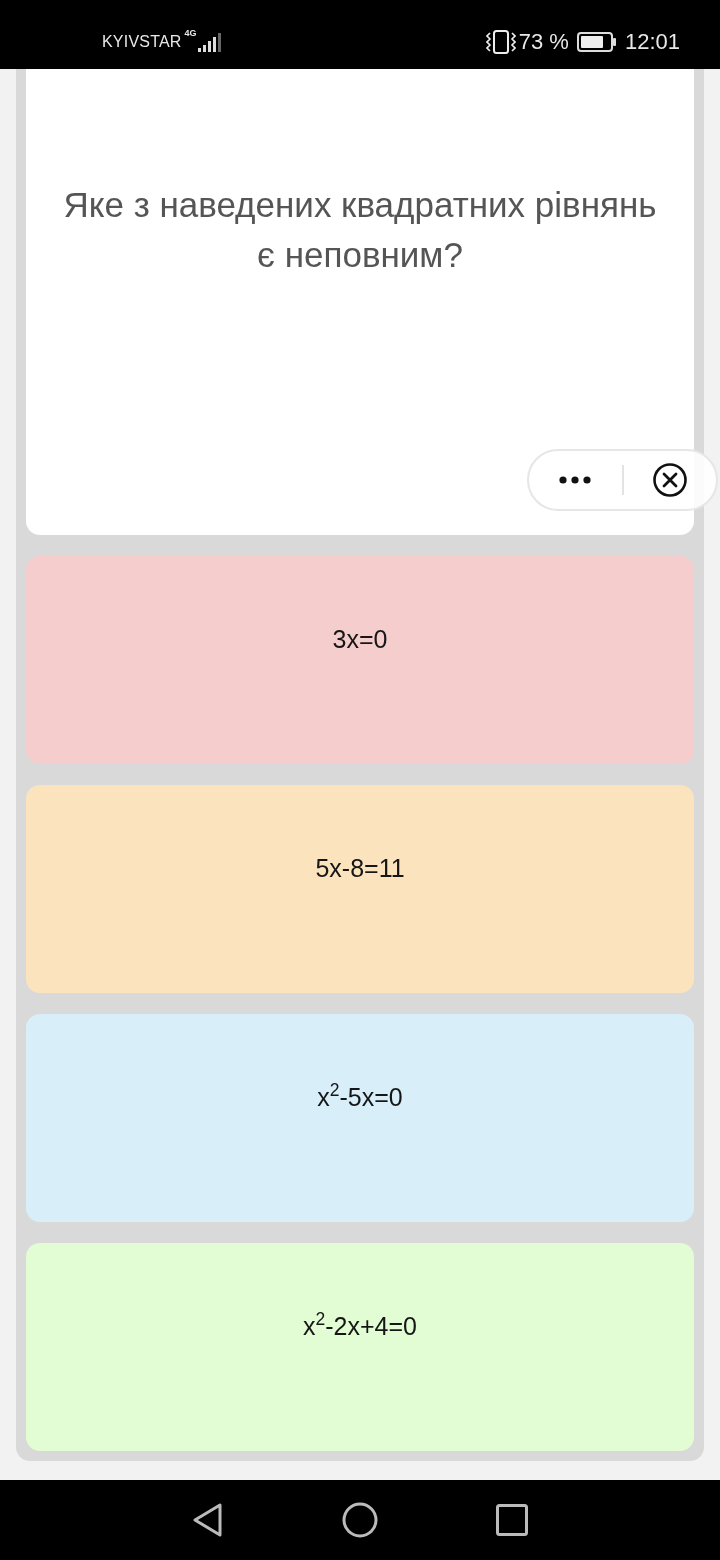 Image resolution: width=720 pixels, height=1560 pixels. I want to click on clock-time: 12:01, so click(652, 41).